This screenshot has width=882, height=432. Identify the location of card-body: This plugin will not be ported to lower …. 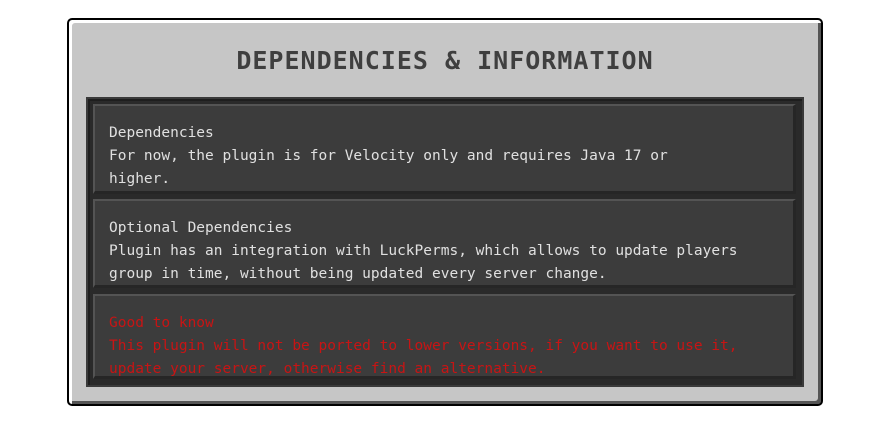
(423, 357).